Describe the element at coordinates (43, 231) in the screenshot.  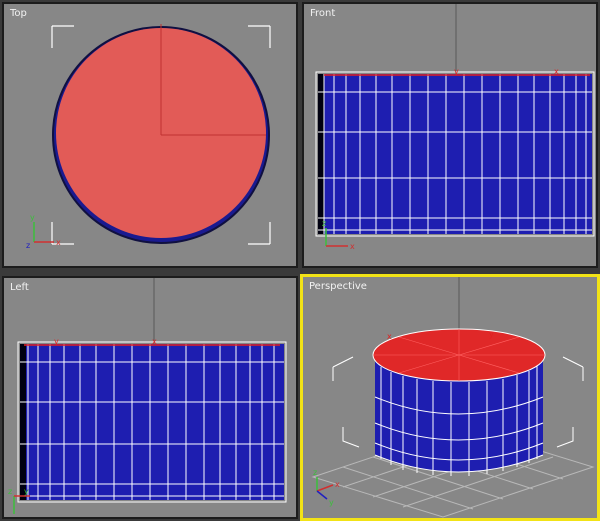
I see `axis-tripod-top: y x z` at that location.